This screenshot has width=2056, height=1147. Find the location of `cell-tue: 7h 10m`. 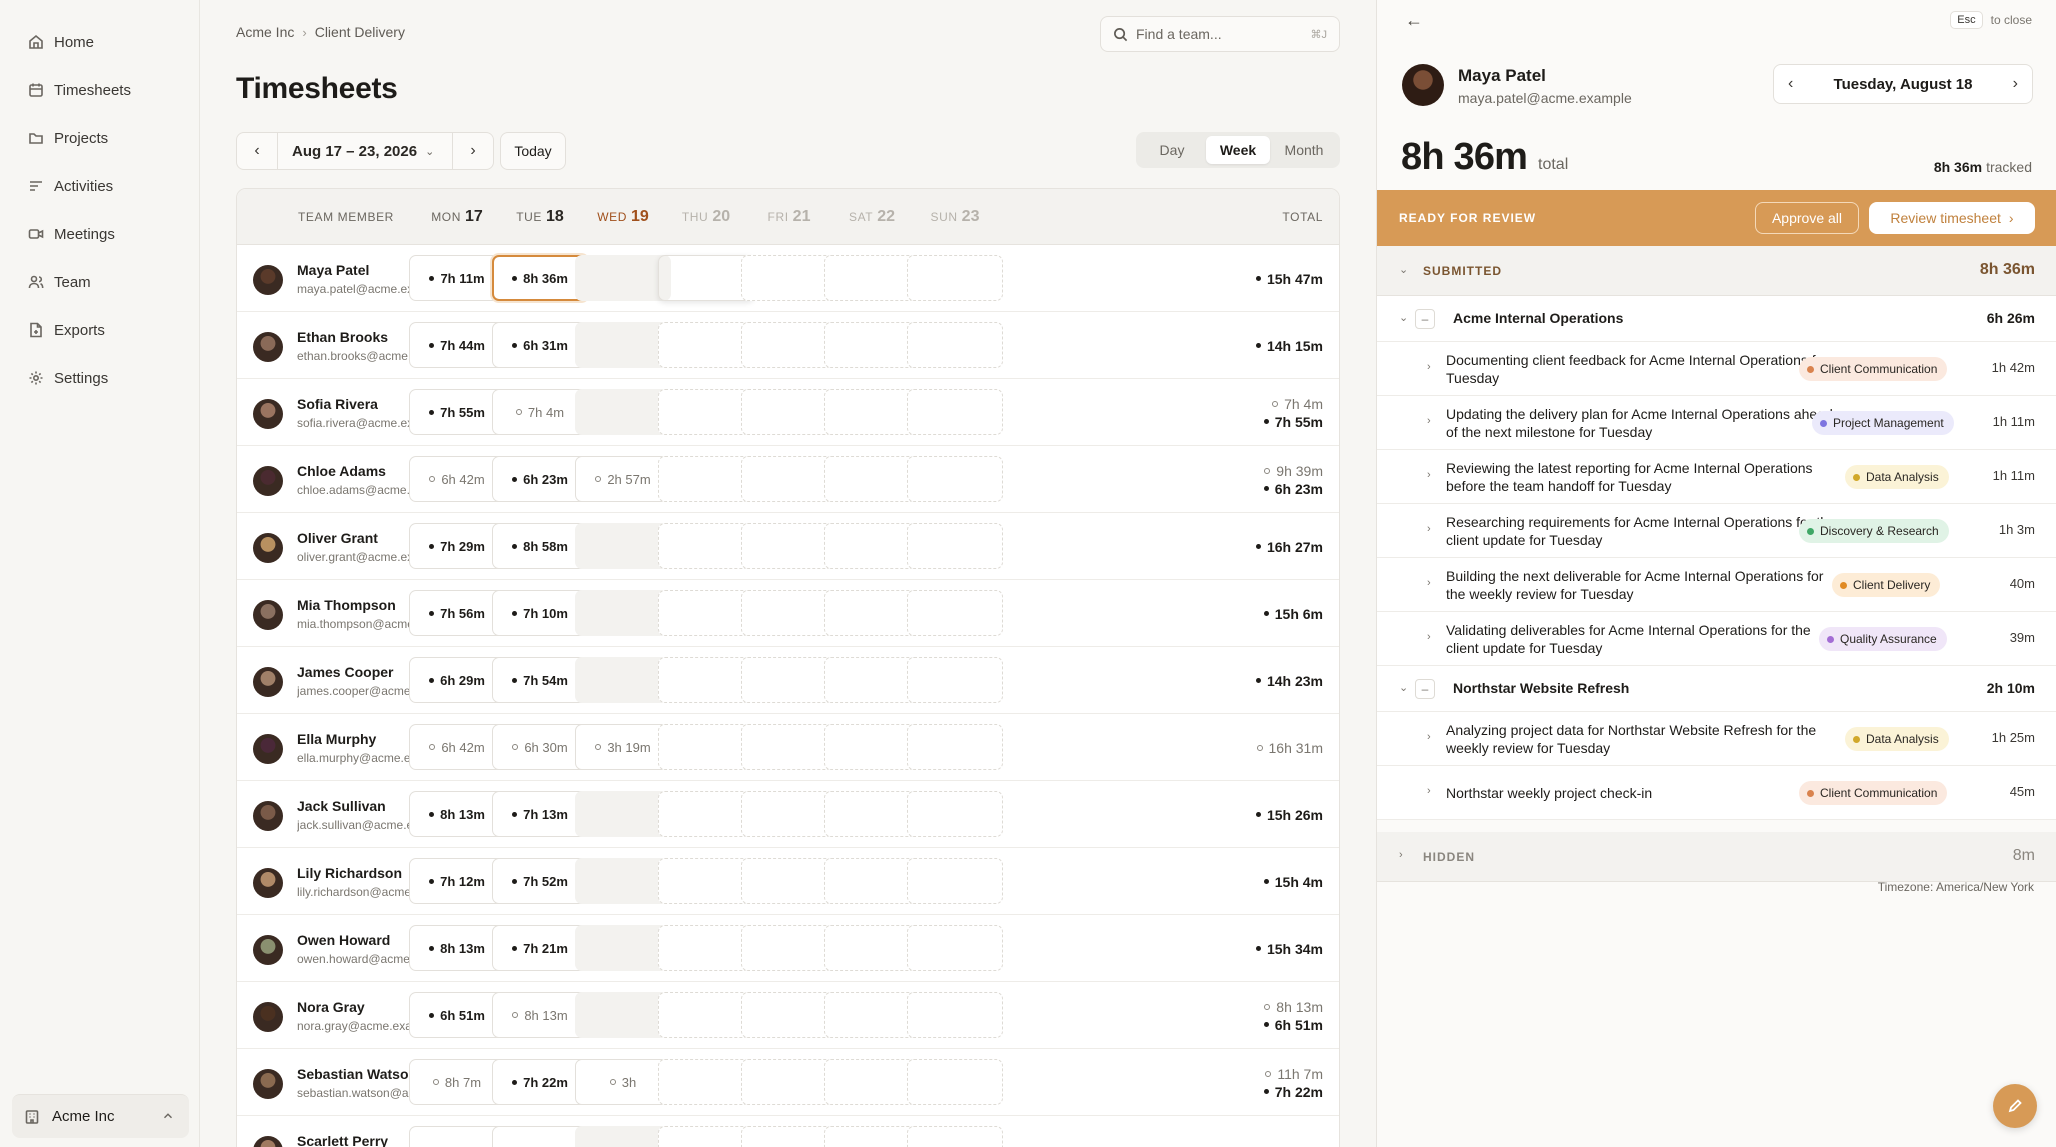

cell-tue: 7h 10m is located at coordinates (540, 613).